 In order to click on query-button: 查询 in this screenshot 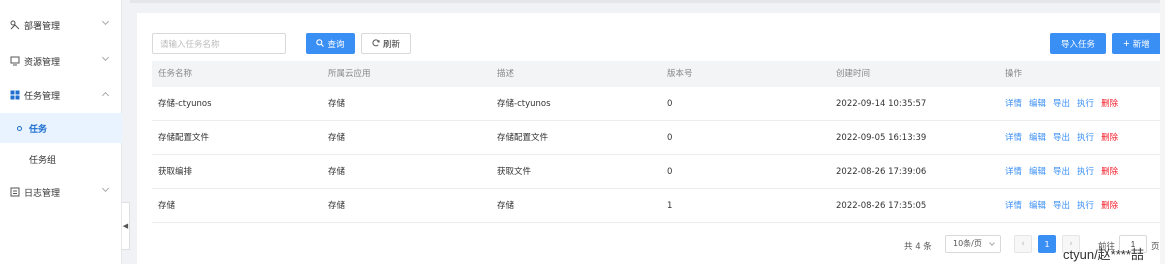, I will do `click(330, 43)`.